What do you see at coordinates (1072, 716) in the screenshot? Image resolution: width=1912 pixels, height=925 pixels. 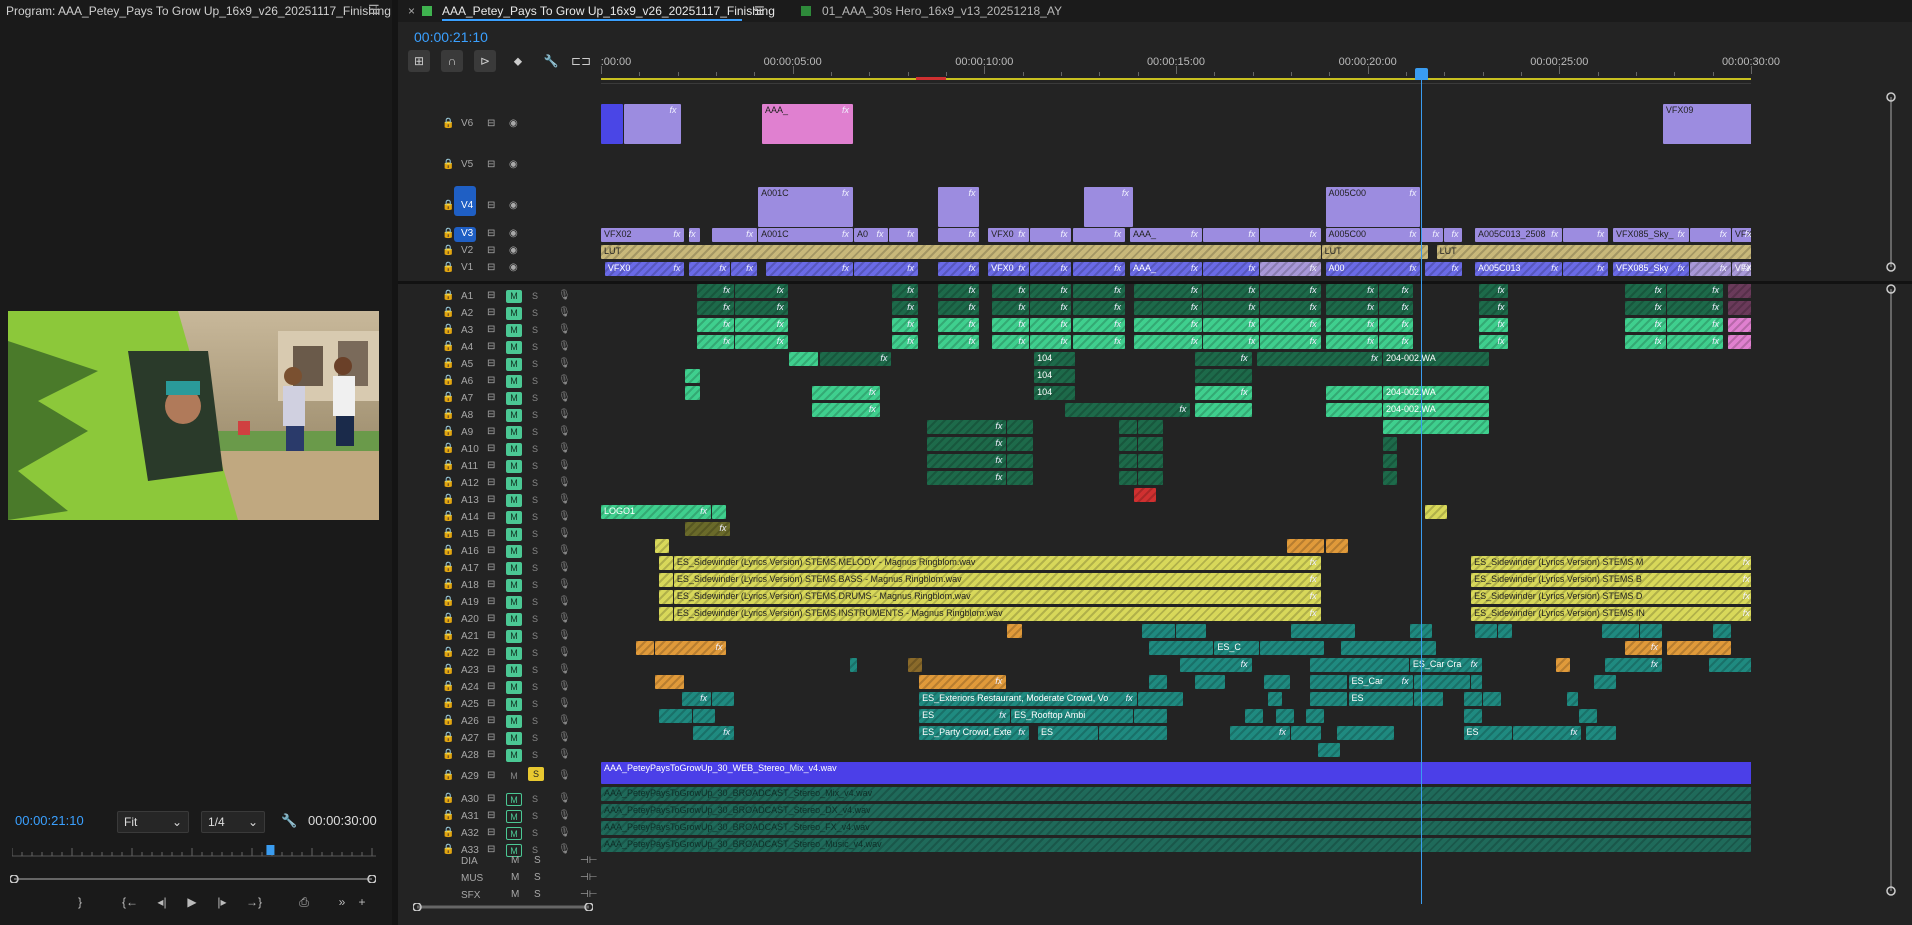 I see `audio-clip: ES_Rooftop Ambi` at bounding box center [1072, 716].